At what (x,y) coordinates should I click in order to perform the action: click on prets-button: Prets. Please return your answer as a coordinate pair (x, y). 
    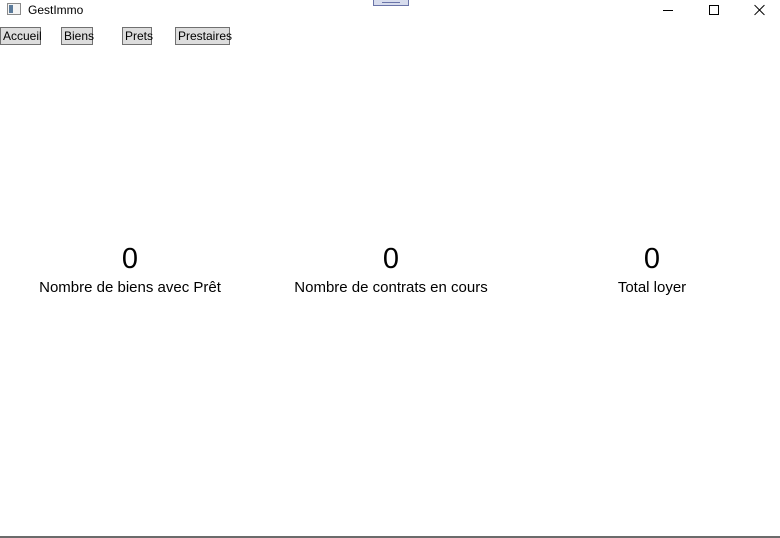
    Looking at the image, I should click on (137, 36).